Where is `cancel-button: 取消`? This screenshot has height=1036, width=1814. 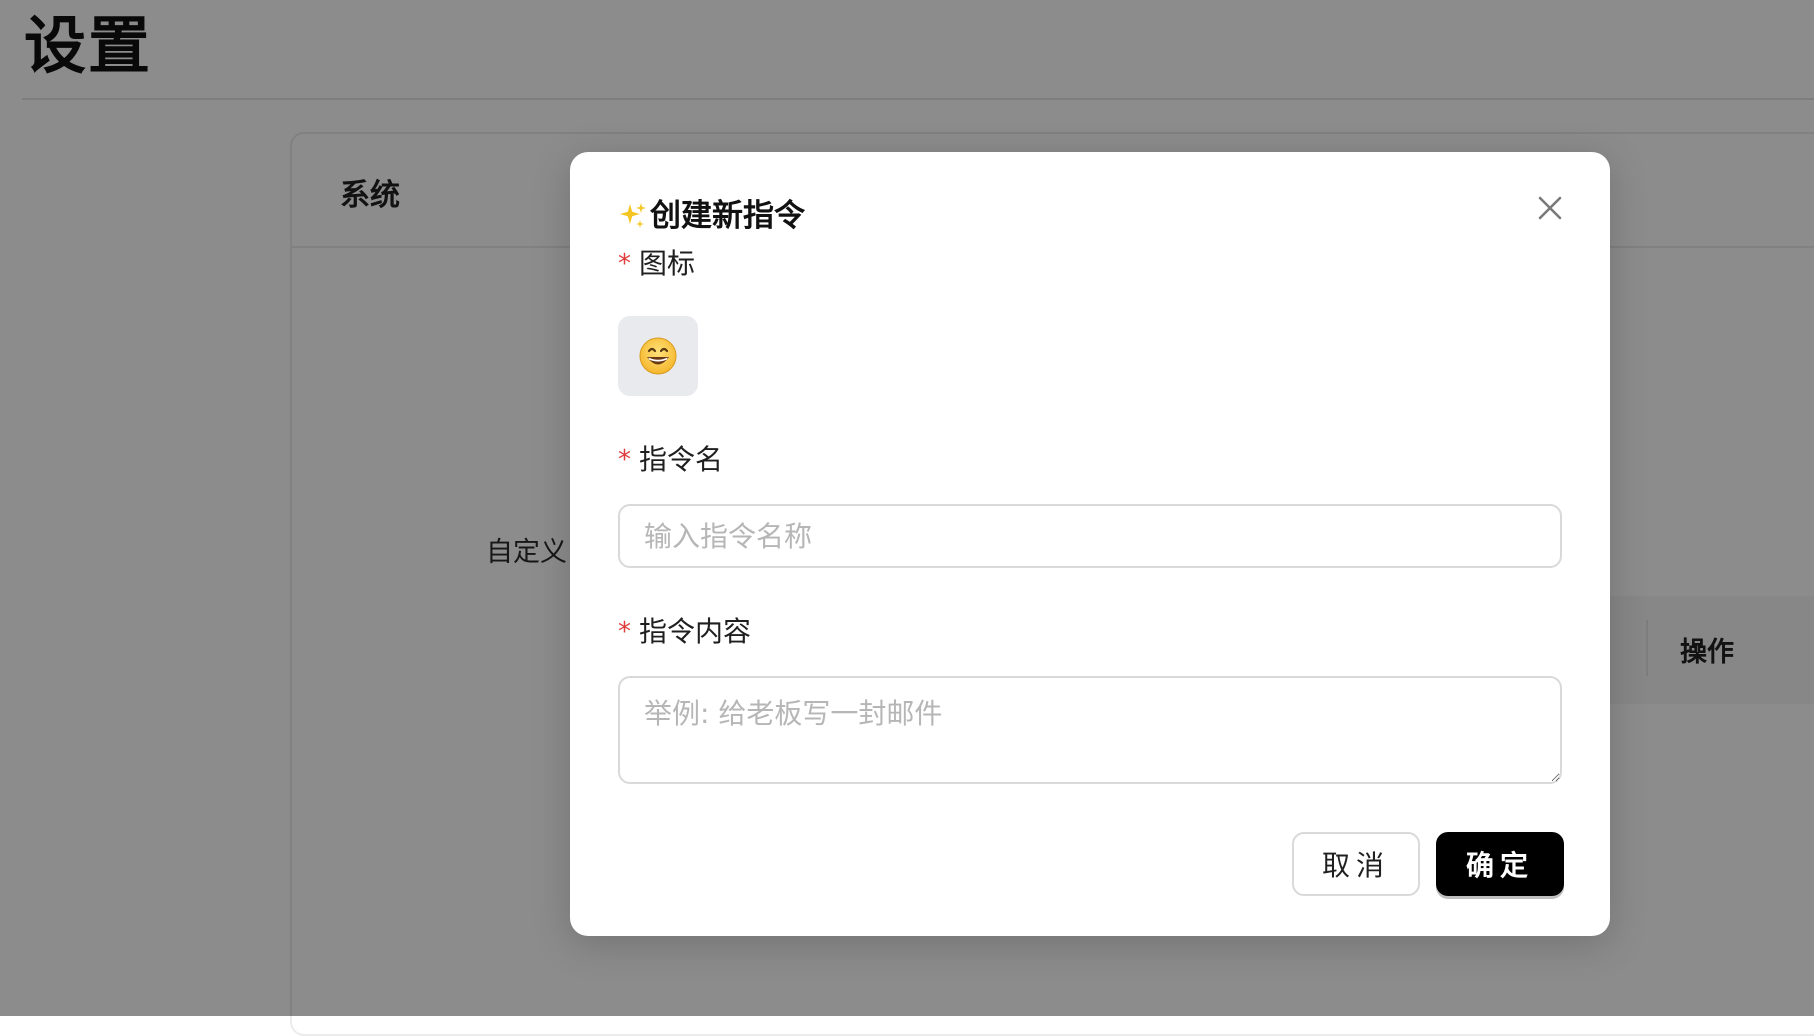 cancel-button: 取消 is located at coordinates (1356, 864).